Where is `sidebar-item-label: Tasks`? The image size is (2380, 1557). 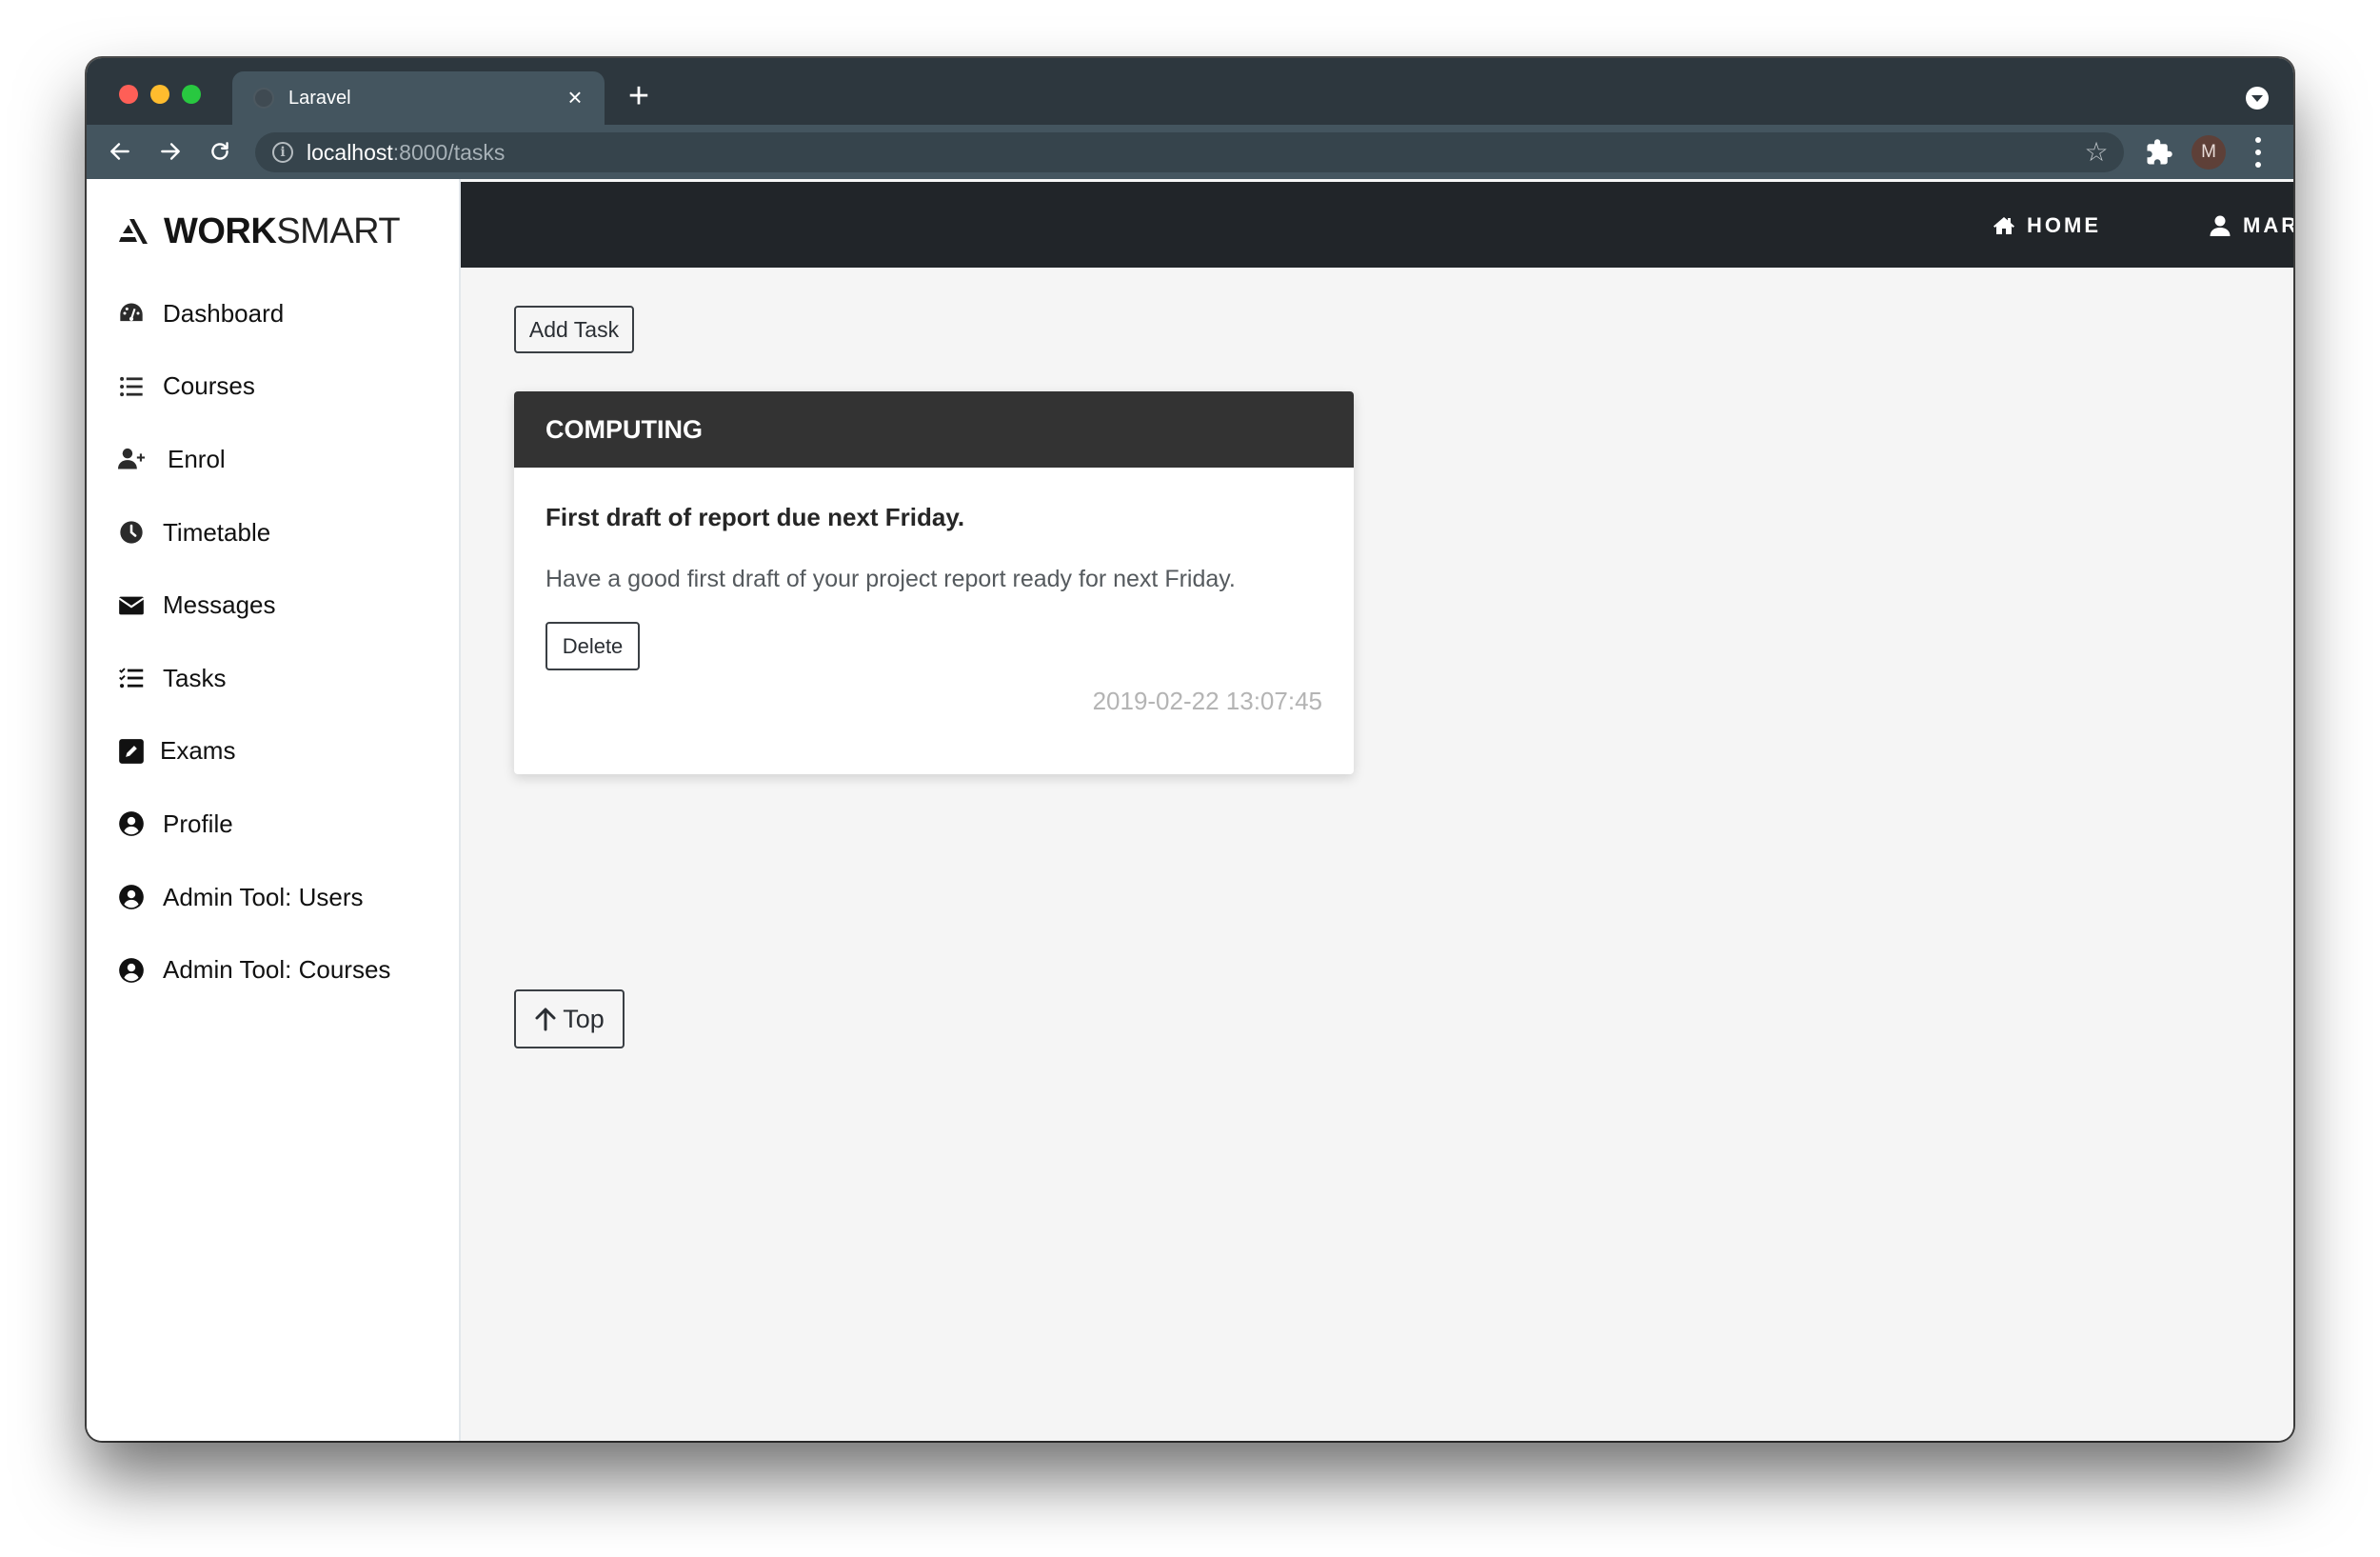
sidebar-item-label: Tasks is located at coordinates (195, 677).